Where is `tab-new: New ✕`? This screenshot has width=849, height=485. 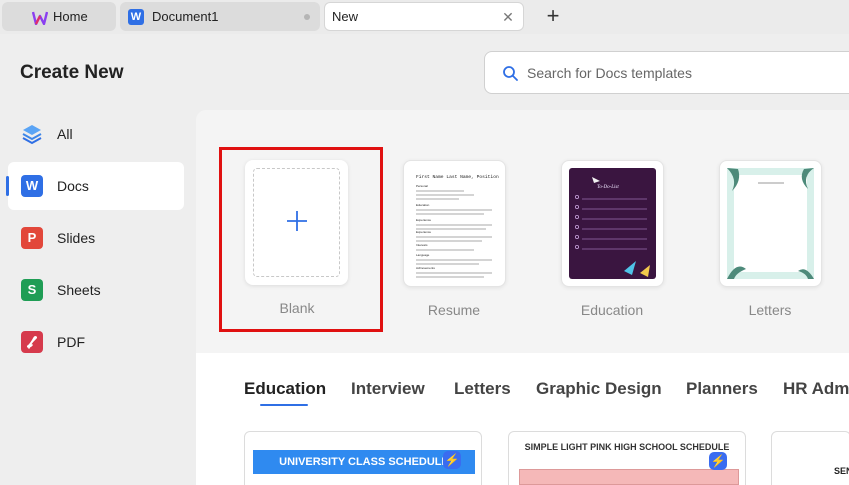
tab-new: New ✕ is located at coordinates (424, 16).